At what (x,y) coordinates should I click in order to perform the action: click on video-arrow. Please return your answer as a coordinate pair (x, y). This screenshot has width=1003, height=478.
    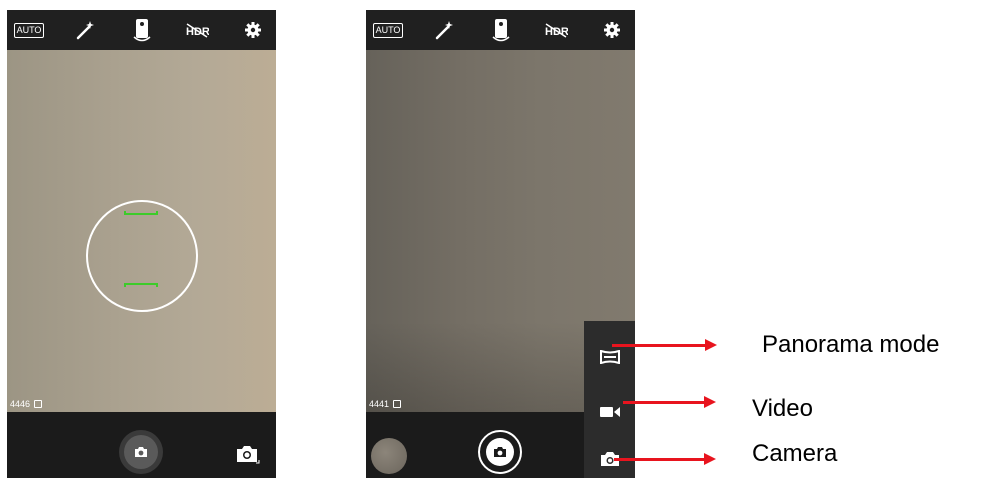
    Looking at the image, I should click on (669, 402).